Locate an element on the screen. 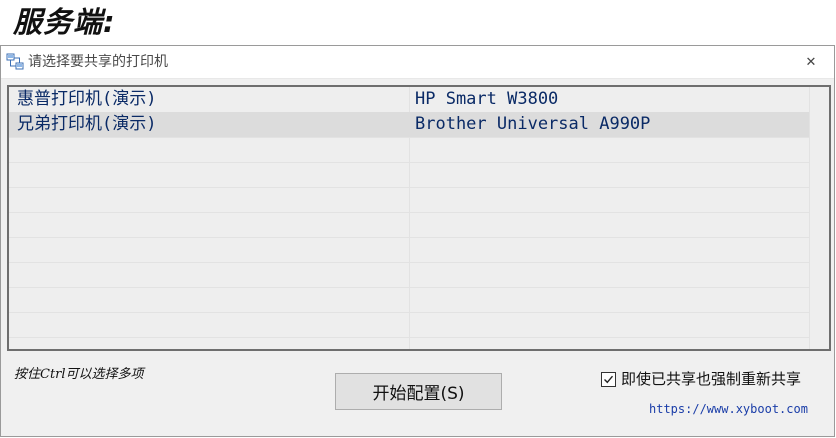 Image resolution: width=836 pixels, height=438 pixels. printer-name: 兄弟打印机(演示) is located at coordinates (87, 124).